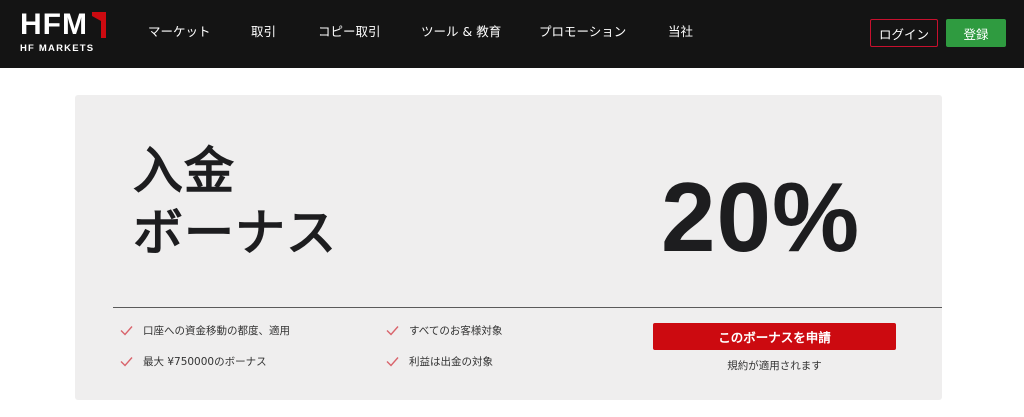 The width and height of the screenshot is (1024, 417). I want to click on feature-text: 口座への資金移動の都度、適用, so click(216, 331).